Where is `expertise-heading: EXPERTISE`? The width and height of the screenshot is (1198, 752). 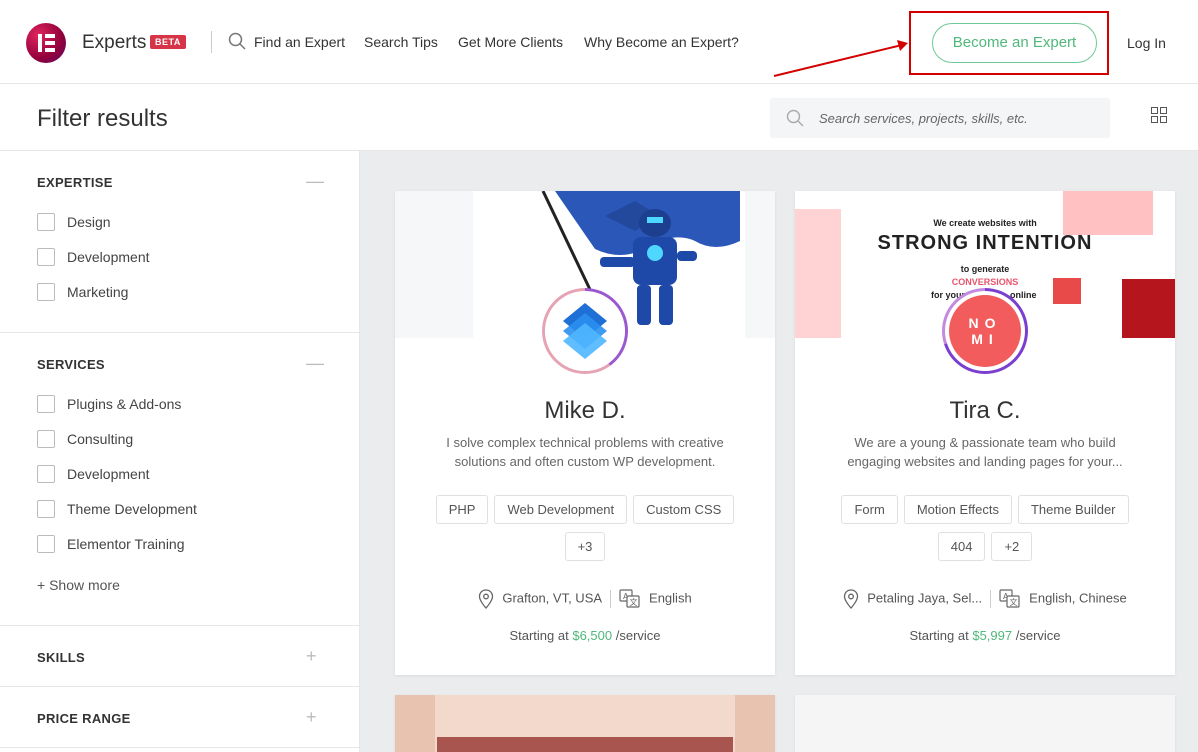
expertise-heading: EXPERTISE is located at coordinates (75, 182).